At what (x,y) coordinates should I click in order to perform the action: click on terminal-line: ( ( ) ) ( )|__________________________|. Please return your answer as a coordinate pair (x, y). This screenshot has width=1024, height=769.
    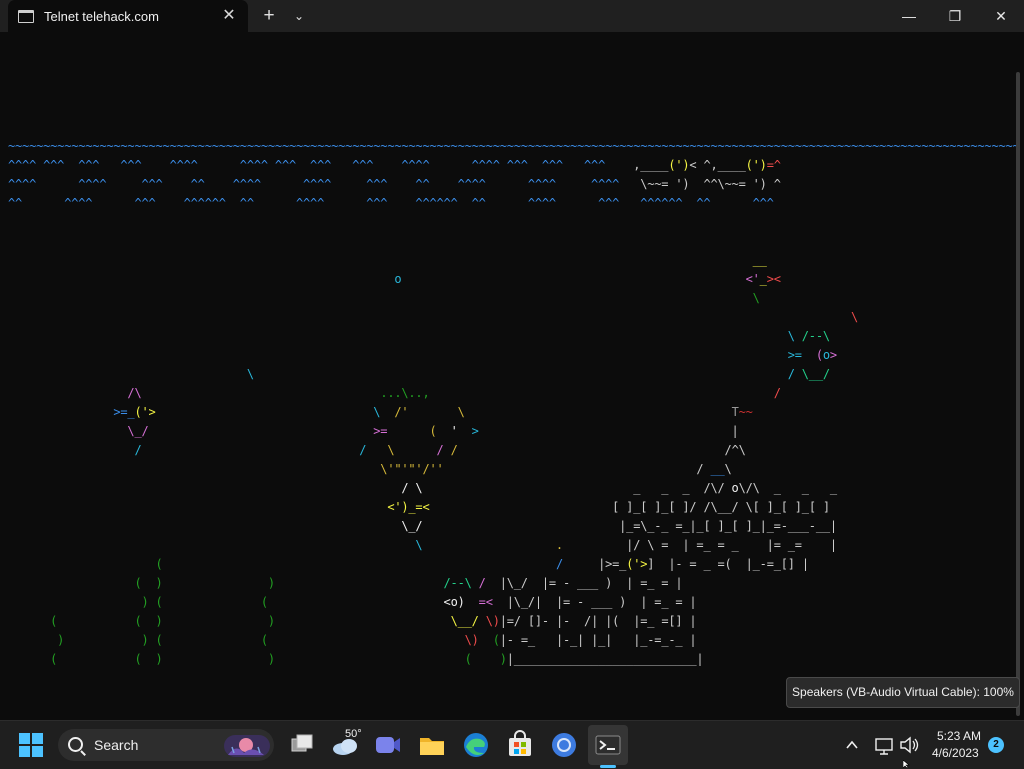
    Looking at the image, I should click on (356, 659).